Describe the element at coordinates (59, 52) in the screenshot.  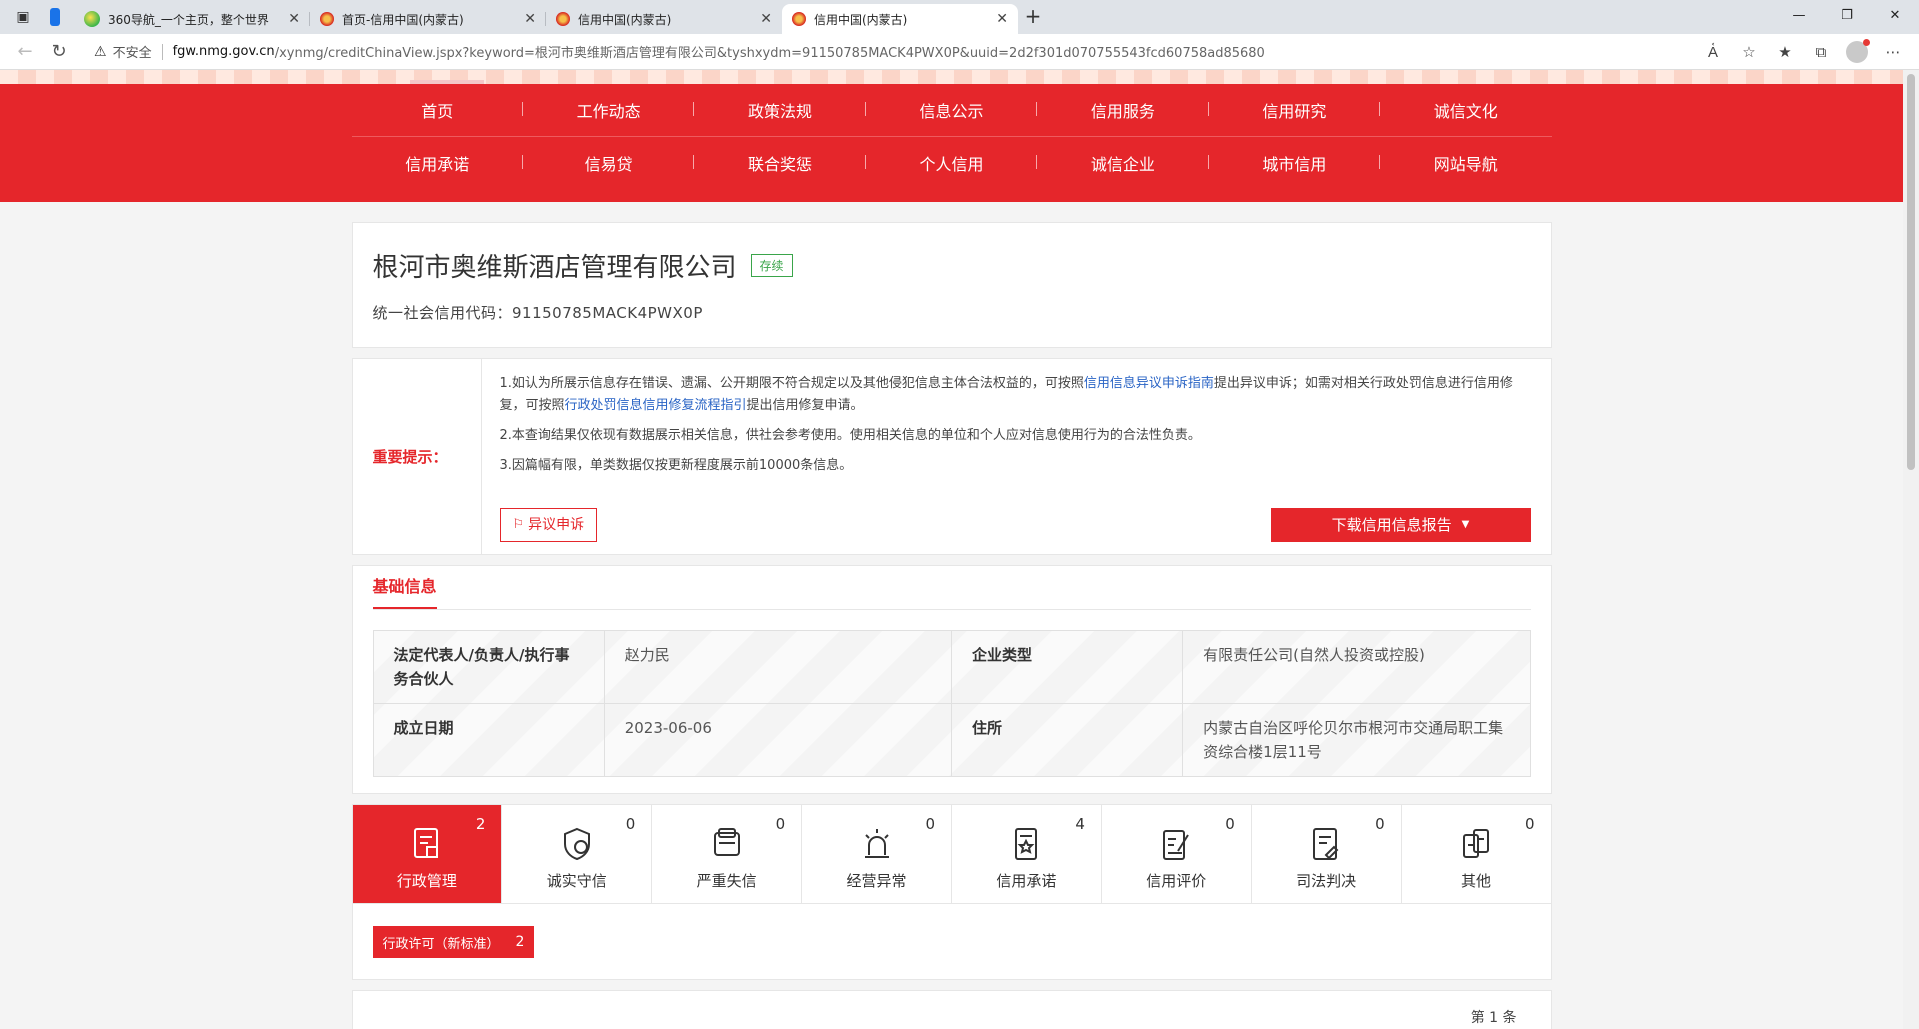
I see `refresh-icon: ↻` at that location.